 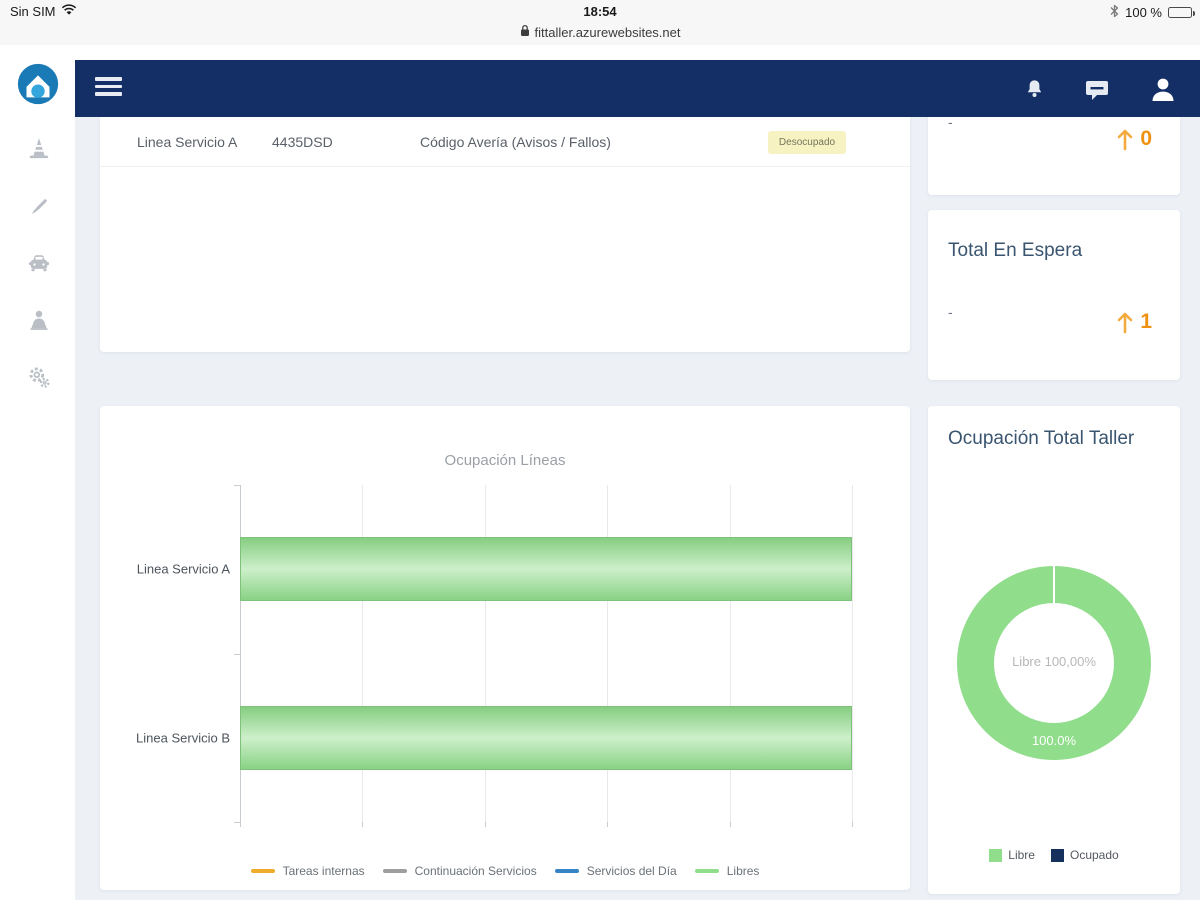 What do you see at coordinates (1114, 12) in the screenshot?
I see `bluetooth-icon` at bounding box center [1114, 12].